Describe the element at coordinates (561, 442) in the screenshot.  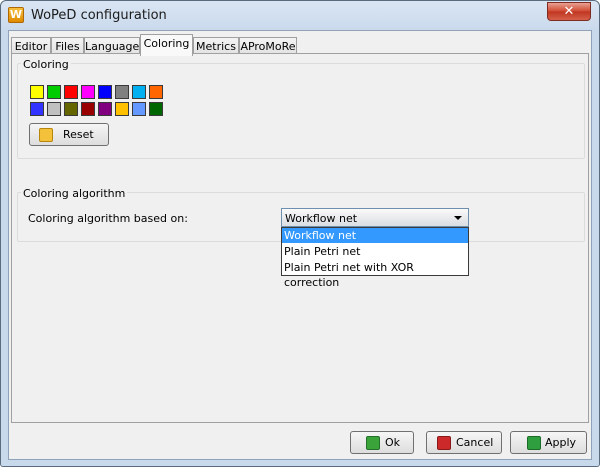
I see `apply-button-label: Apply` at that location.